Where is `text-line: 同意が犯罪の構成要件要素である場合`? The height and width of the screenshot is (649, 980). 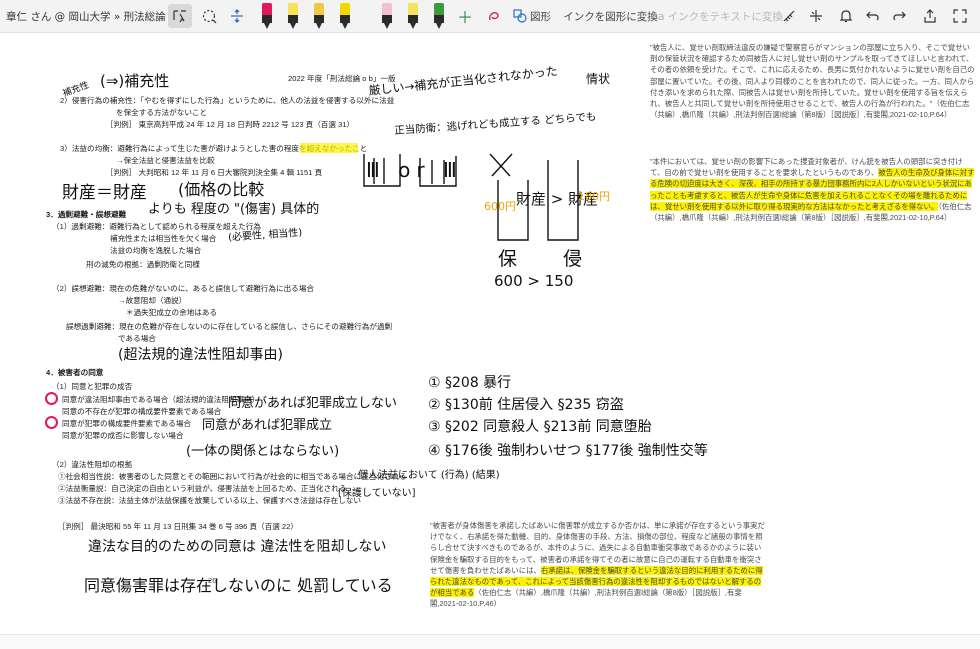
text-line: 同意が犯罪の構成要件要素である場合 is located at coordinates (127, 423).